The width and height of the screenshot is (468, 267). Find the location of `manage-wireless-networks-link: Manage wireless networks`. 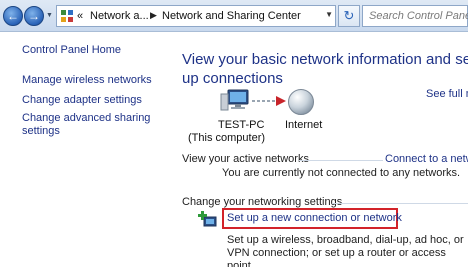

manage-wireless-networks-link: Manage wireless networks is located at coordinates (87, 80).